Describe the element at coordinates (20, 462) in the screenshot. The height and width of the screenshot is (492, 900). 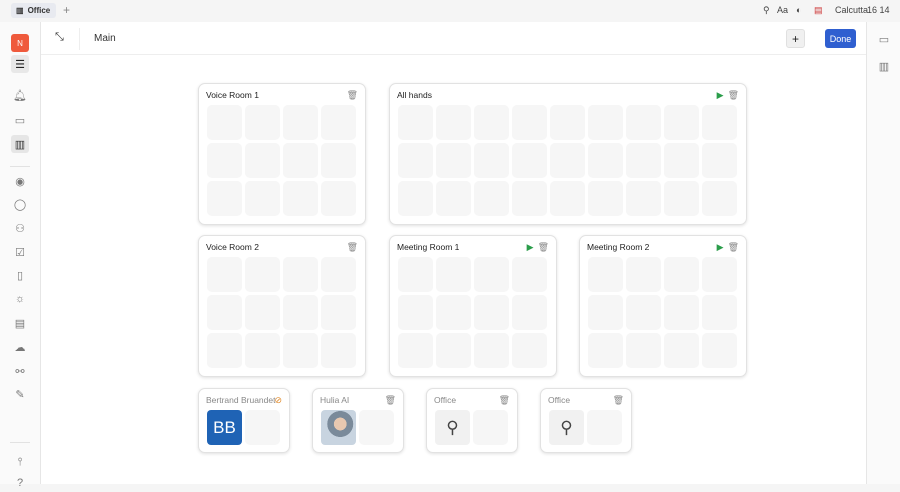
I see `settings-sliders-icon: ⫯` at that location.